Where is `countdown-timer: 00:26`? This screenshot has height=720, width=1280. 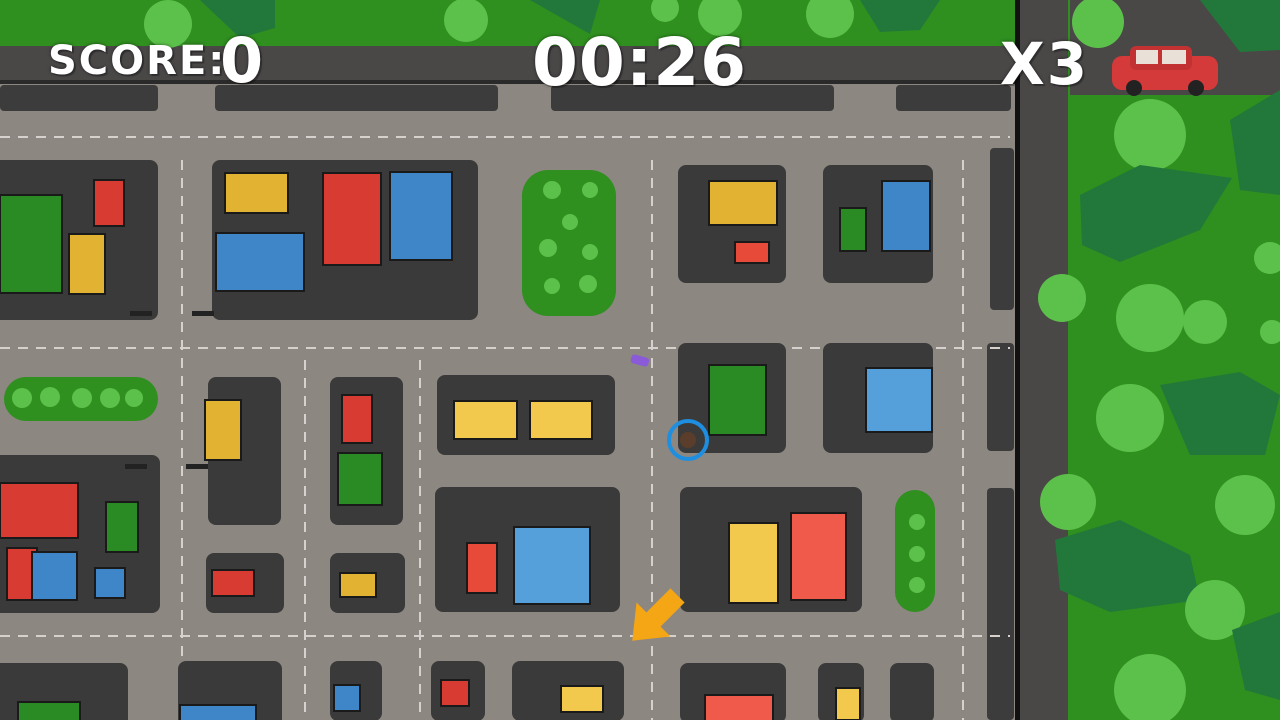 countdown-timer: 00:26 is located at coordinates (640, 62).